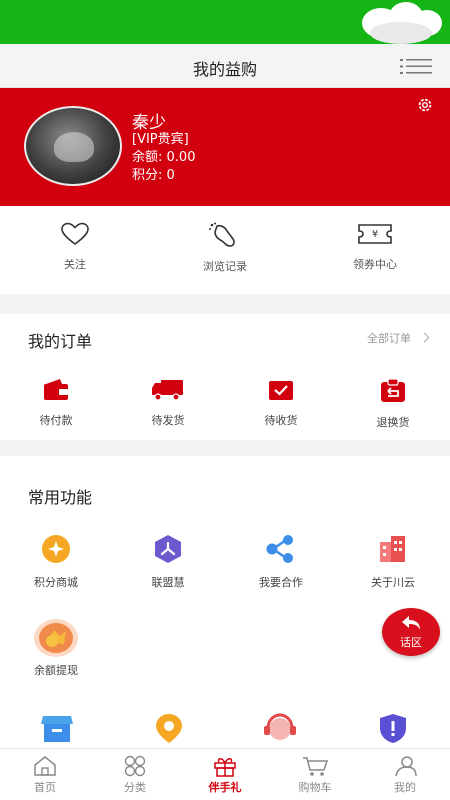 The height and width of the screenshot is (800, 450). I want to click on tab-cart: 购物车, so click(315, 775).